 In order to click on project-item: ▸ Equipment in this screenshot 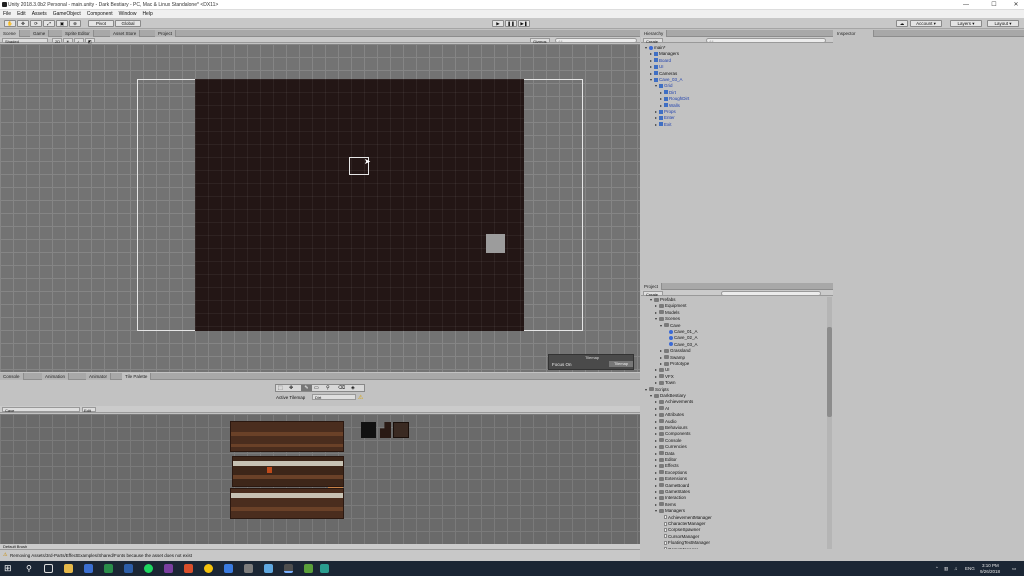, I will do `click(671, 306)`.